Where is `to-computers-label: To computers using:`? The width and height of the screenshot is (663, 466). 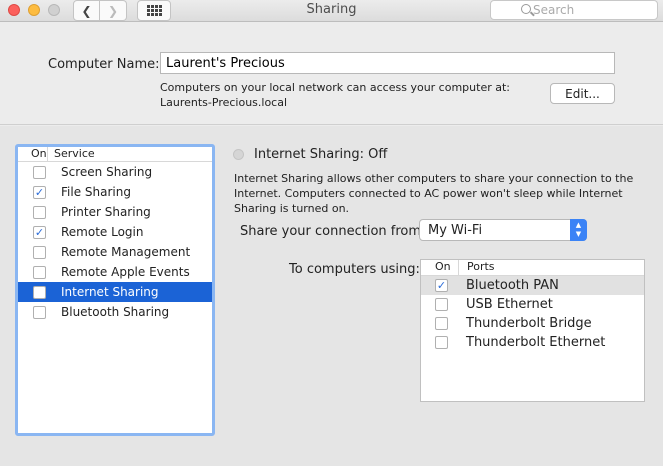 to-computers-label: To computers using: is located at coordinates (354, 269).